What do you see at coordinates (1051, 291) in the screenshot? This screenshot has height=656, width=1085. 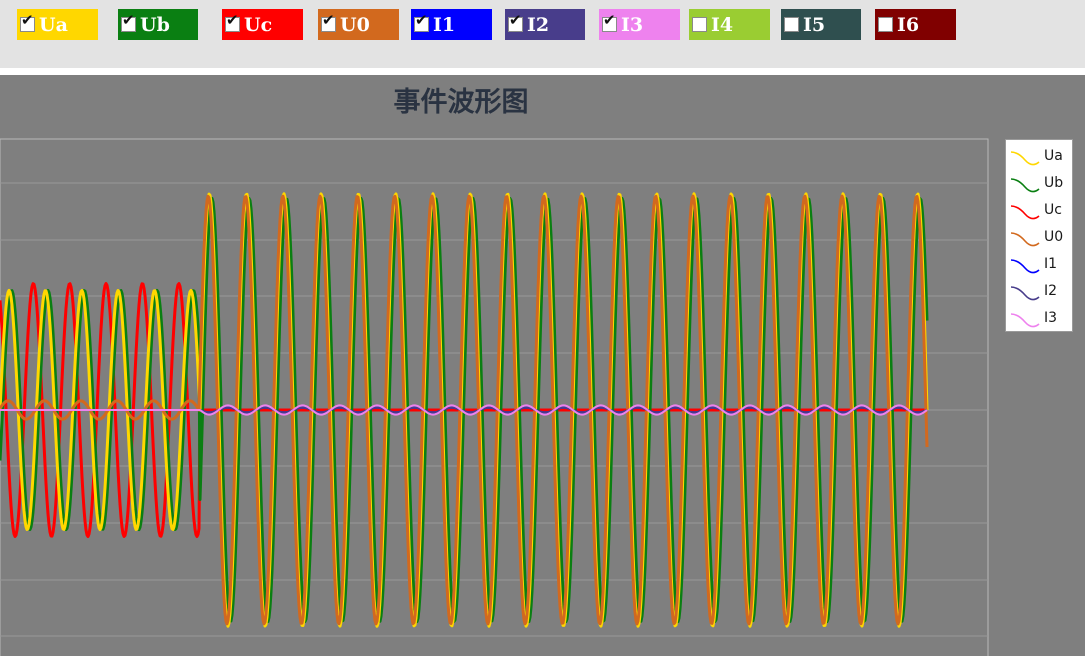 I see `legend-label: I2` at bounding box center [1051, 291].